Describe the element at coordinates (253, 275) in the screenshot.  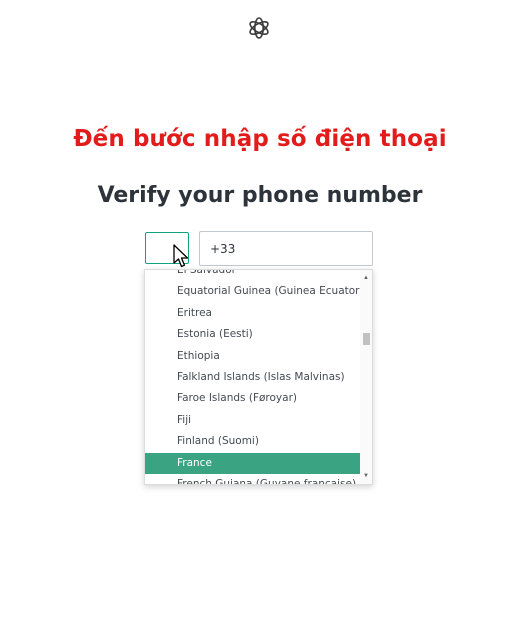
I see `country-option: El Salvador` at that location.